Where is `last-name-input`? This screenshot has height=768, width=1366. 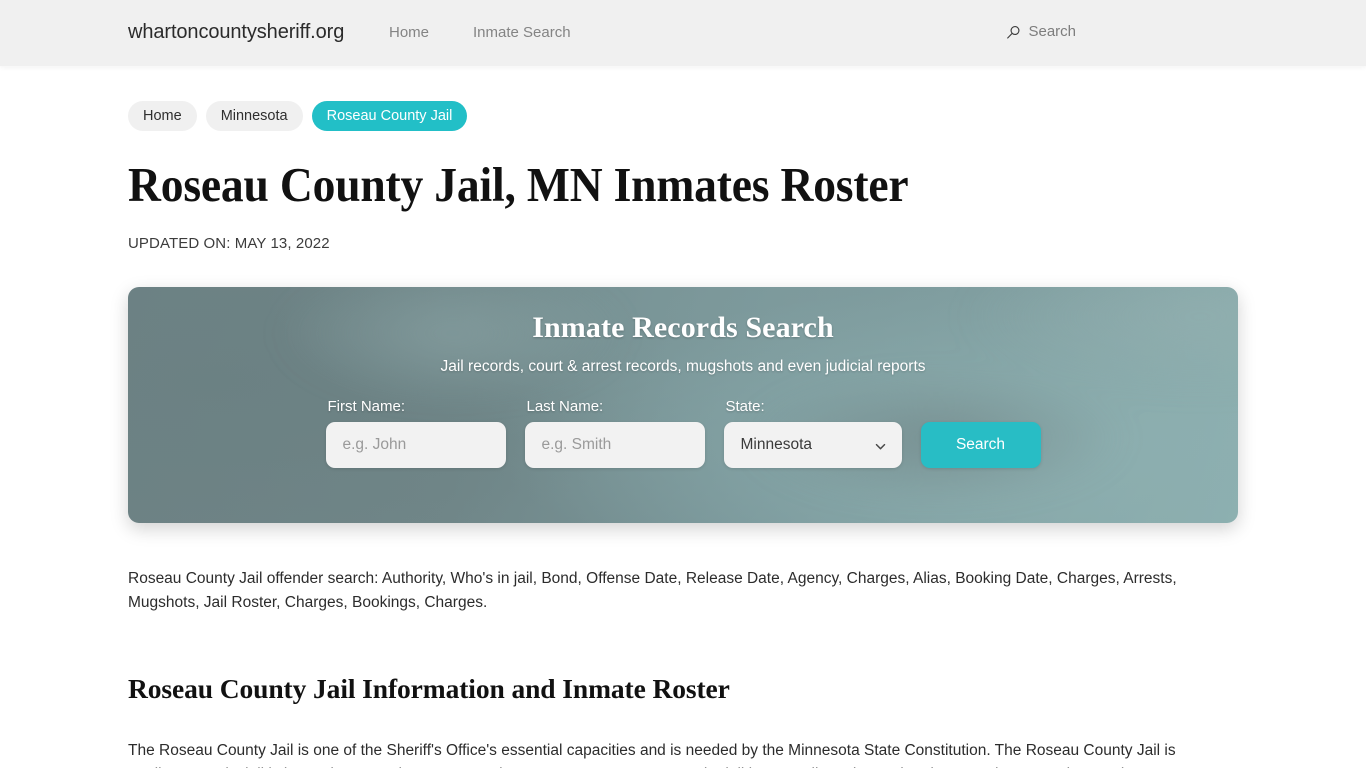 last-name-input is located at coordinates (614, 444).